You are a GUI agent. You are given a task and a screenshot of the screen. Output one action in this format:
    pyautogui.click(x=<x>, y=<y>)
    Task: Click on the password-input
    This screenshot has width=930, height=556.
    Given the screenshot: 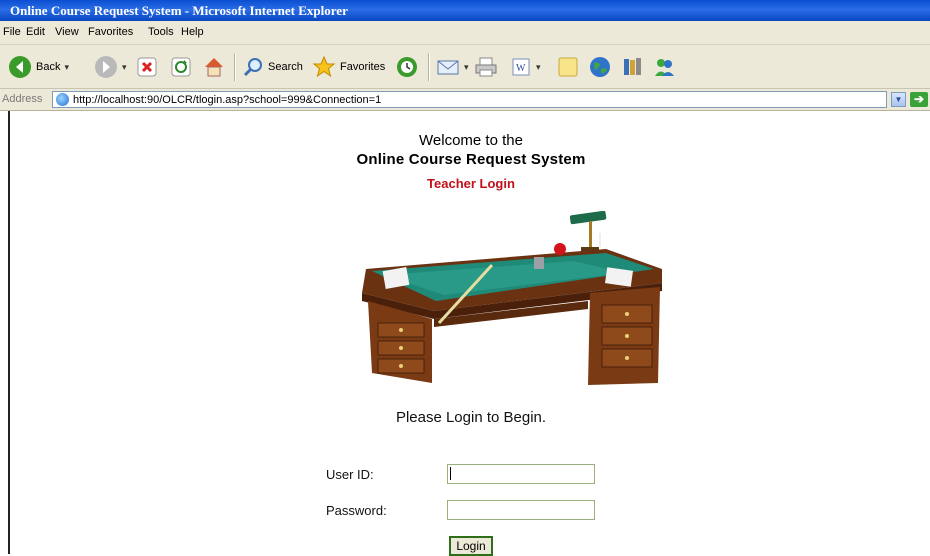 What is the action you would take?
    pyautogui.click(x=521, y=510)
    